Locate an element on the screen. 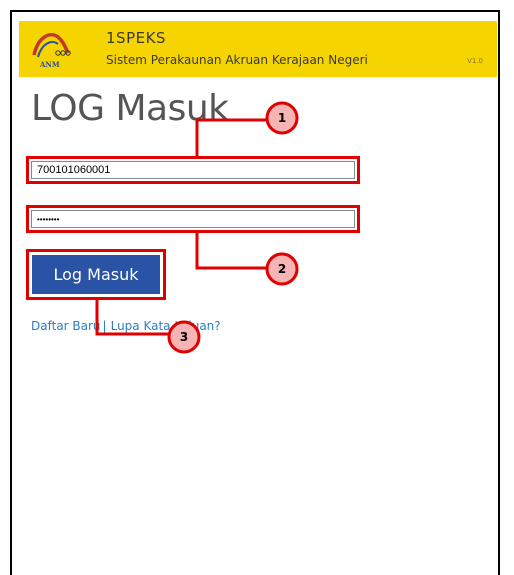 Image resolution: width=514 pixels, height=575 pixels. version-label: V1.0 is located at coordinates (475, 61).